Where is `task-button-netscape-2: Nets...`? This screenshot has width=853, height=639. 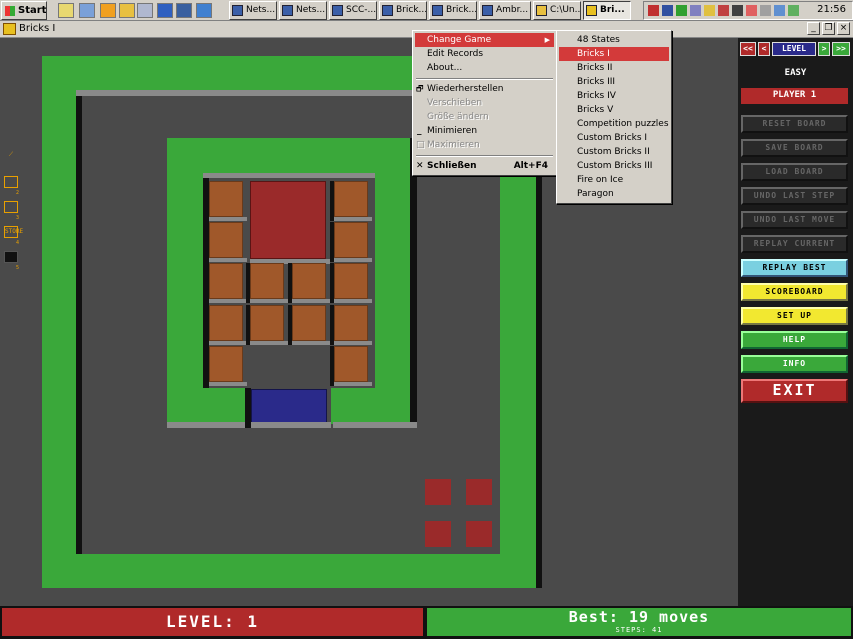
task-button-netscape-2: Nets... is located at coordinates (303, 10).